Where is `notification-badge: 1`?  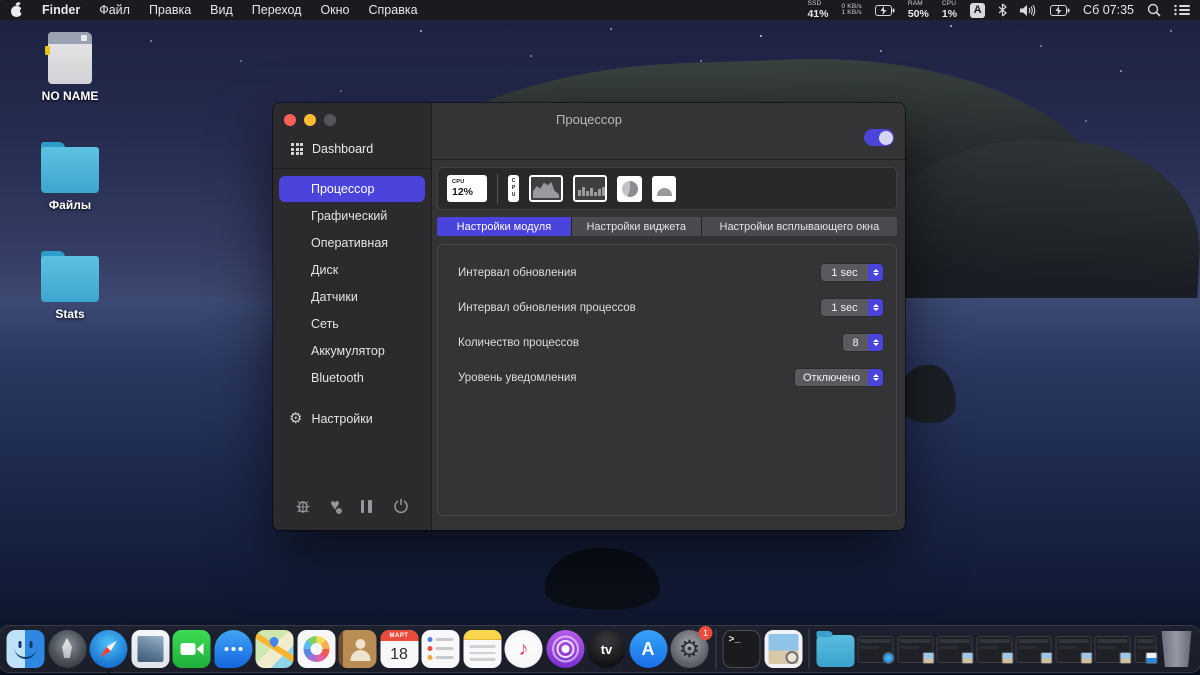
notification-badge: 1 is located at coordinates (705, 633).